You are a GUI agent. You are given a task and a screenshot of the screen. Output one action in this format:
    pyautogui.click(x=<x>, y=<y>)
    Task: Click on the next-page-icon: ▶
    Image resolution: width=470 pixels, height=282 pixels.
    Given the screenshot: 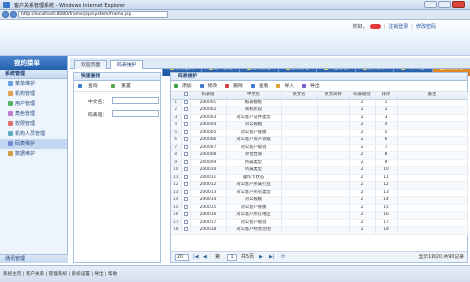 What is the action you would take?
    pyautogui.click(x=261, y=257)
    